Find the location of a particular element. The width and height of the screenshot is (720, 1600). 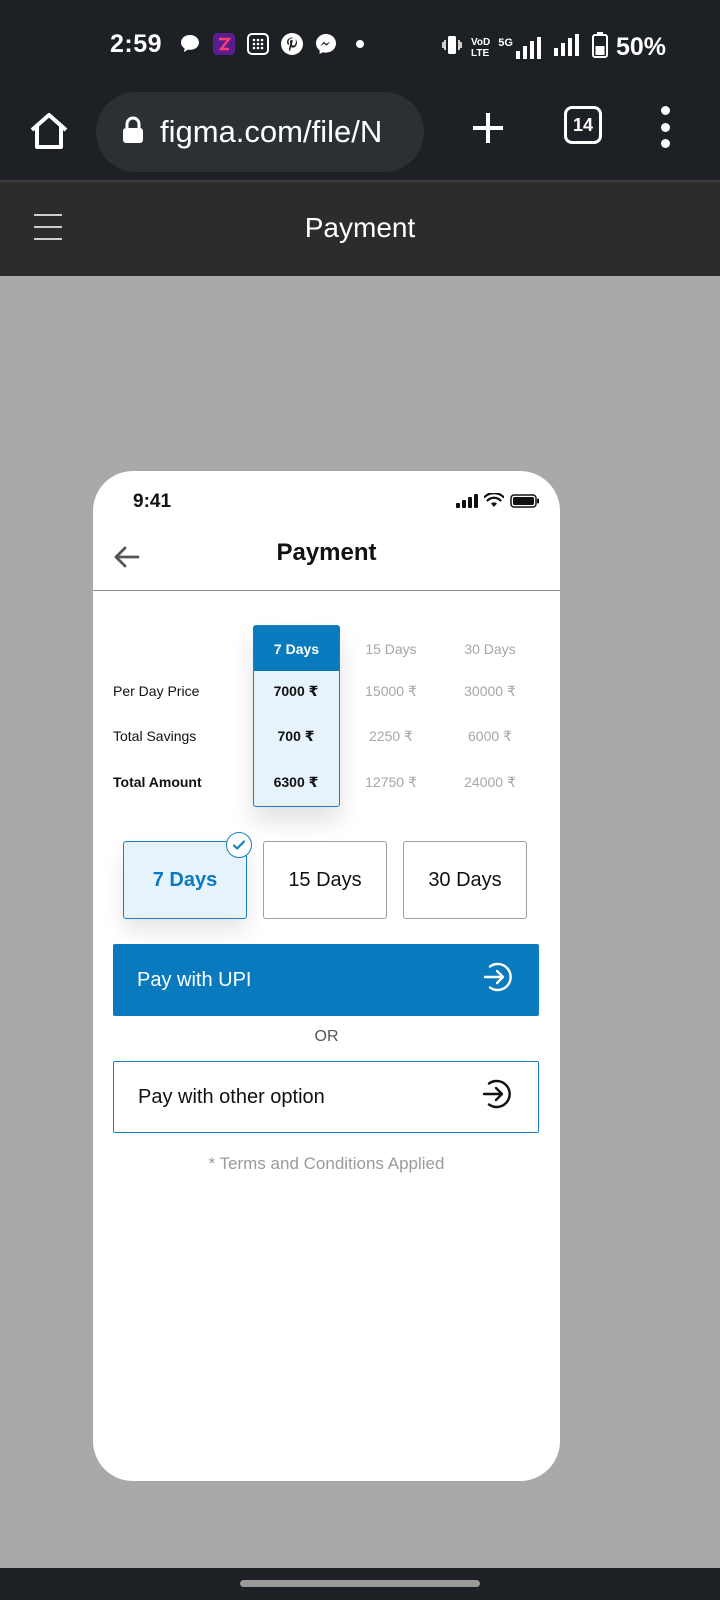

page-title: Payment is located at coordinates (326, 552).